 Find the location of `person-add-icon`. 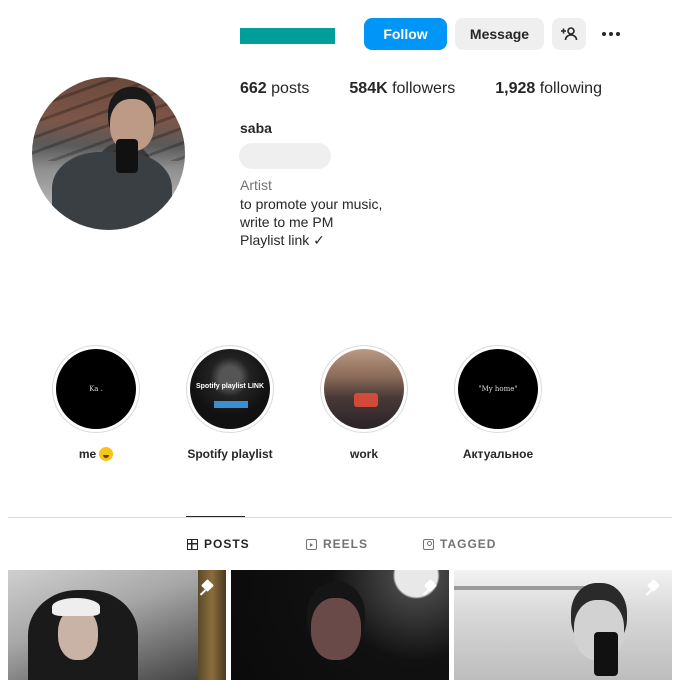

person-add-icon is located at coordinates (569, 34).